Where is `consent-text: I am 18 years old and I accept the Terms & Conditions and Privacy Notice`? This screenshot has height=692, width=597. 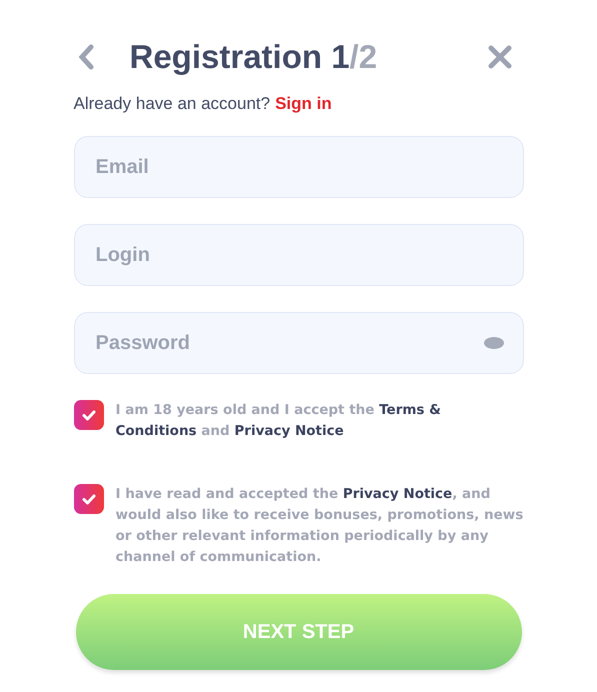 consent-text: I am 18 years old and I accept the Terms & Conditions and Privacy Notice is located at coordinates (279, 421).